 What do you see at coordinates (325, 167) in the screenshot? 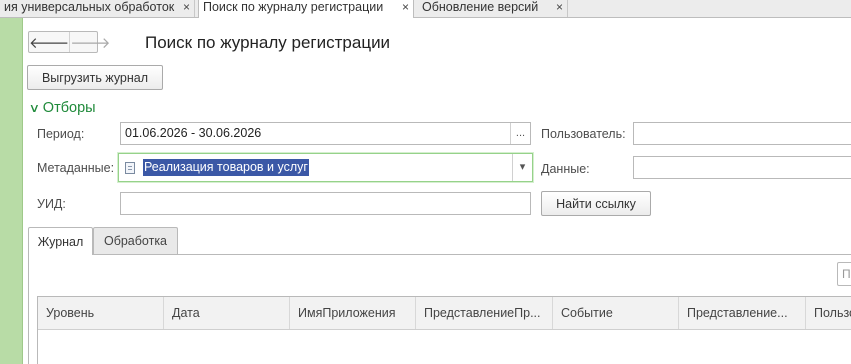
I see `metadata-field: Реализация товаров и услуг ▾` at bounding box center [325, 167].